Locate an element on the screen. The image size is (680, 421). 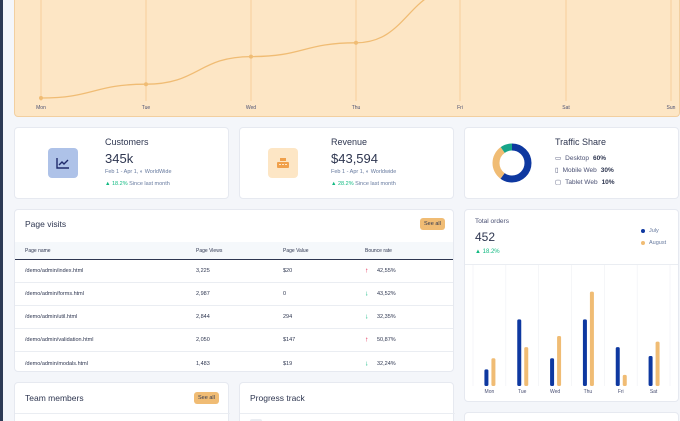
progress-track-title: Progress track is located at coordinates (277, 398).